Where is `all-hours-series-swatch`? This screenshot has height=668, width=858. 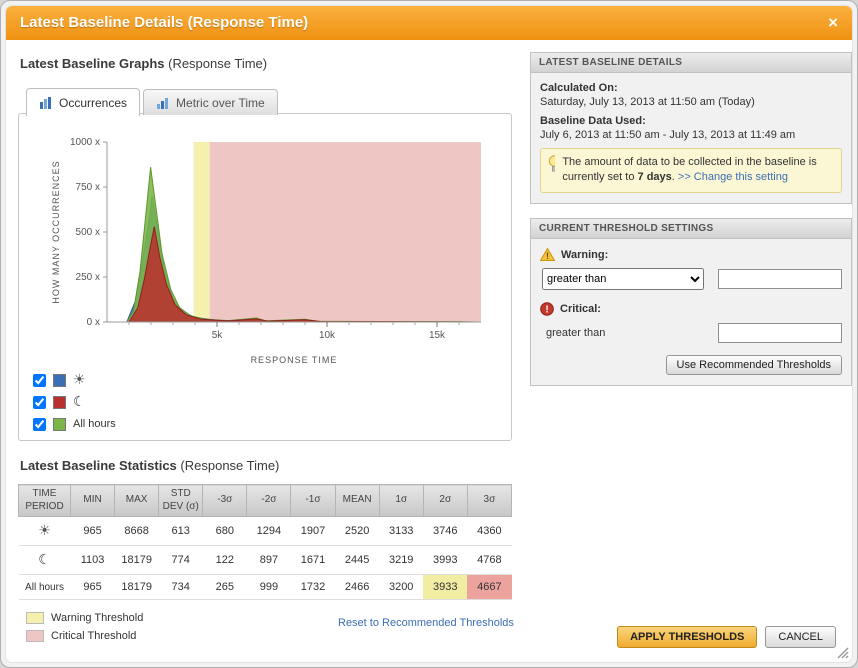
all-hours-series-swatch is located at coordinates (59, 424).